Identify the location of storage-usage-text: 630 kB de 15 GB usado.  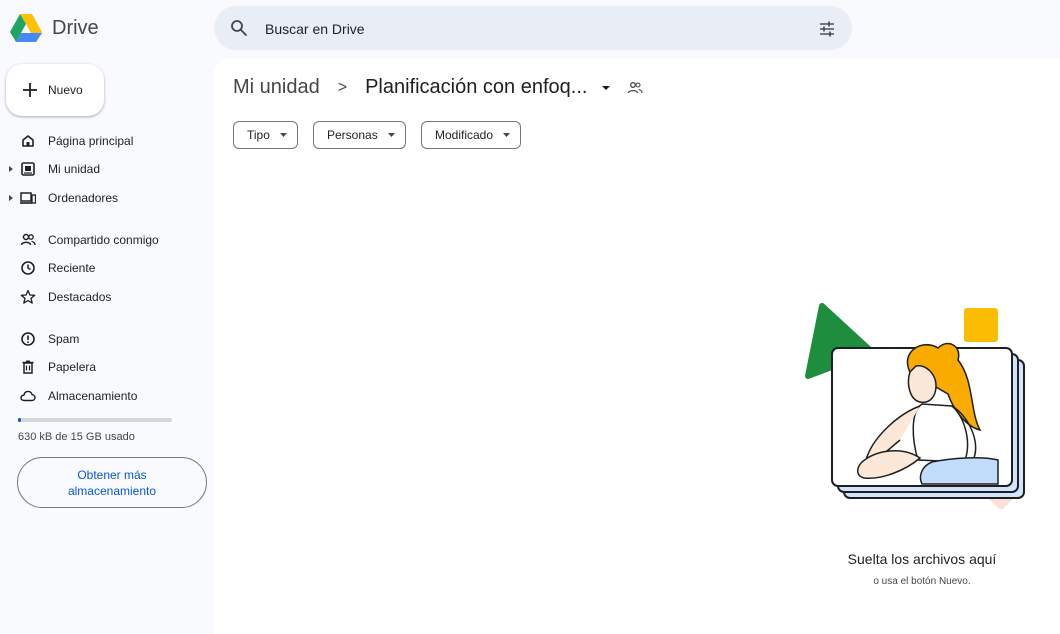
(76, 437).